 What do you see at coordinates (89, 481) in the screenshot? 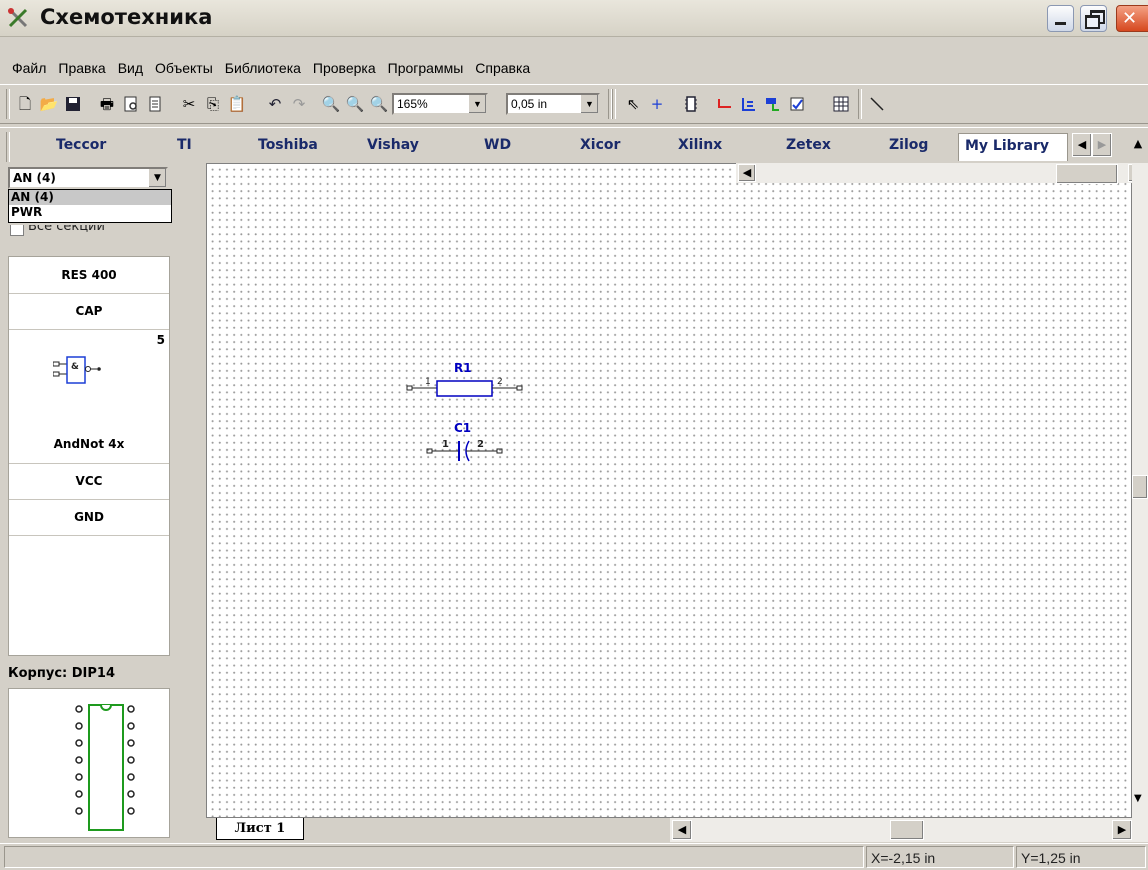
I see `list-item-vcc: VCC` at bounding box center [89, 481].